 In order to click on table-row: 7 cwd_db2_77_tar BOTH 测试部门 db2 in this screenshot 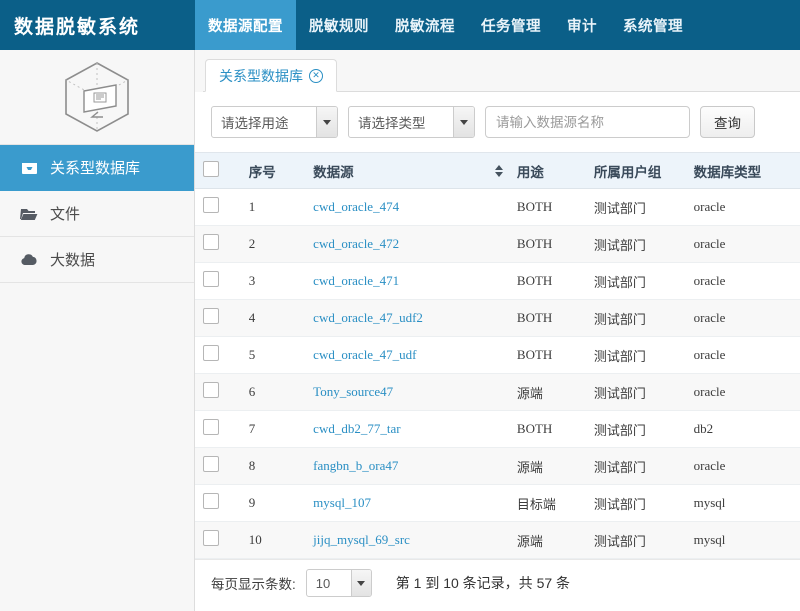, I will do `click(497, 429)`.